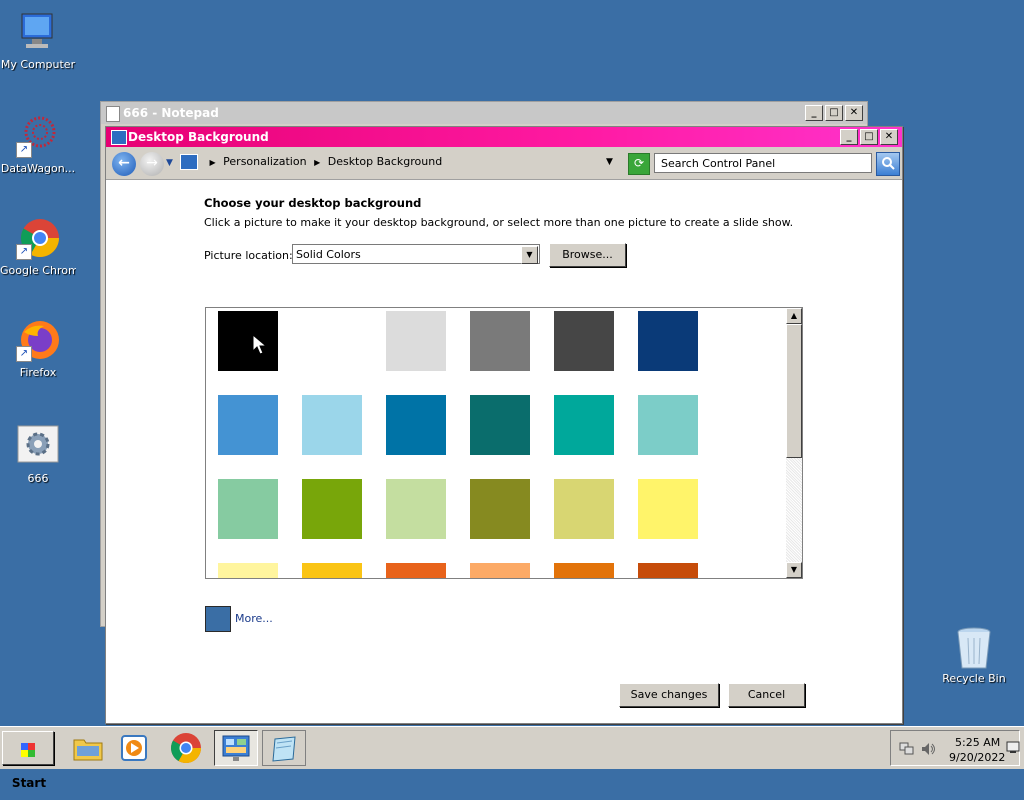  What do you see at coordinates (977, 757) in the screenshot?
I see `clock-date: 9/20/2022` at bounding box center [977, 757].